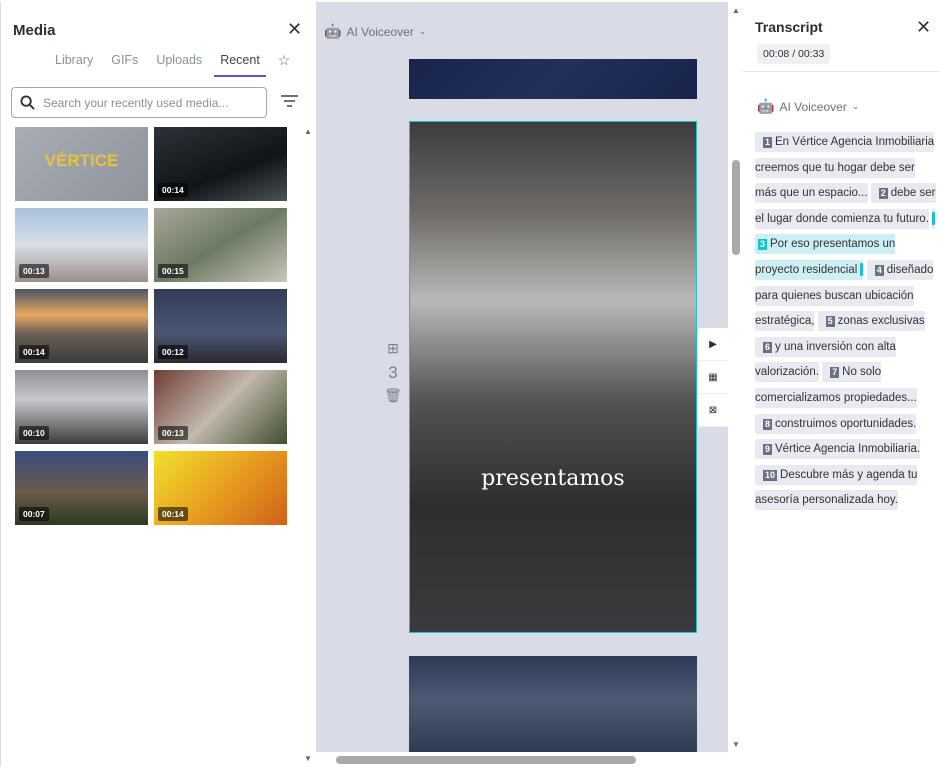 This screenshot has height=767, width=940. I want to click on transcript-segment: 8 construimos oportunidades., so click(836, 423).